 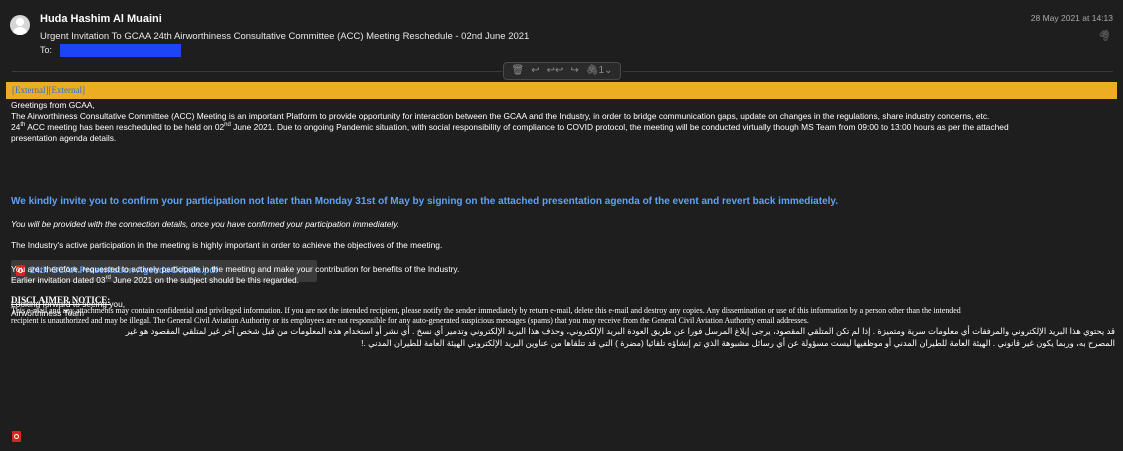 I want to click on disclaimer-title: DISCLAIMER NOTICE:, so click(x=61, y=300).